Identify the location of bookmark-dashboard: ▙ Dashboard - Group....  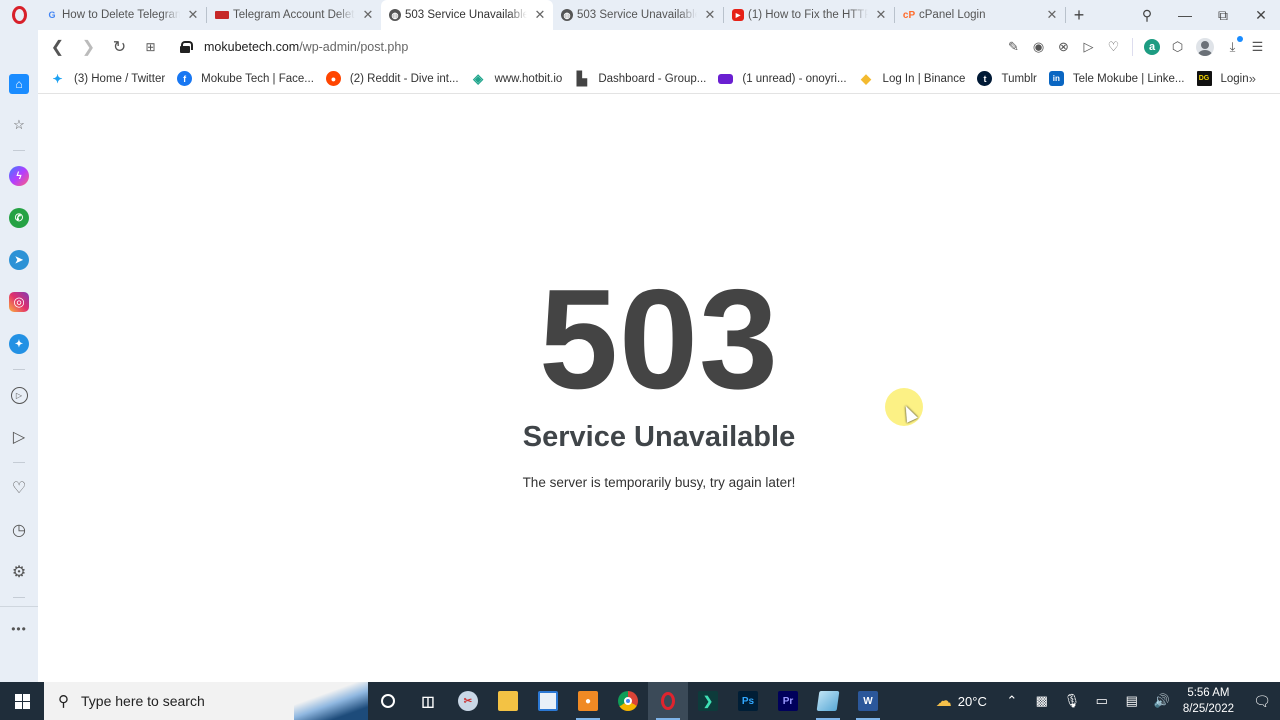
(640, 78).